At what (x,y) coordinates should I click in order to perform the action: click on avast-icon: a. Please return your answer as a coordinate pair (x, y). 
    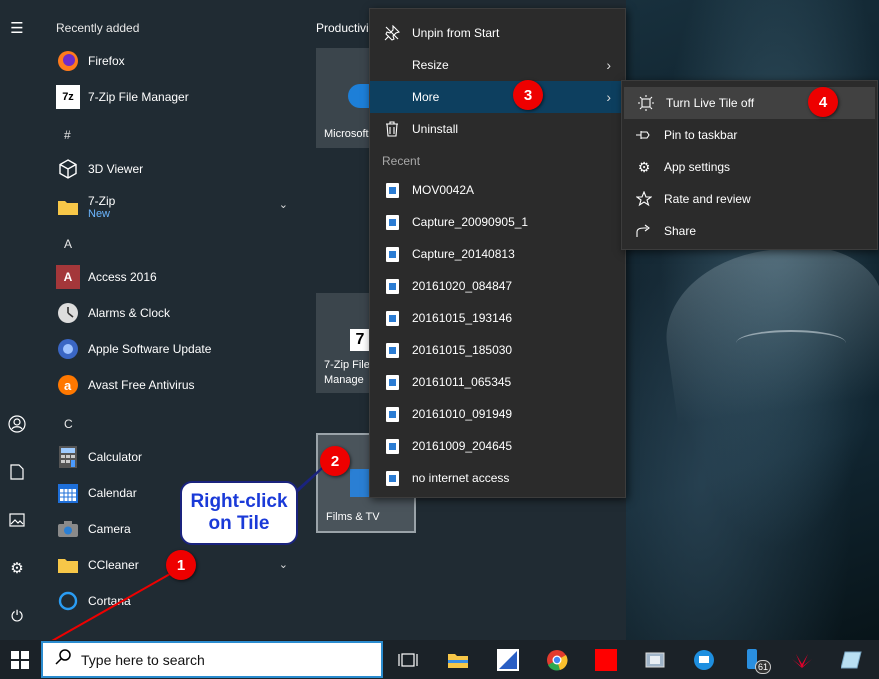
    Looking at the image, I should click on (68, 385).